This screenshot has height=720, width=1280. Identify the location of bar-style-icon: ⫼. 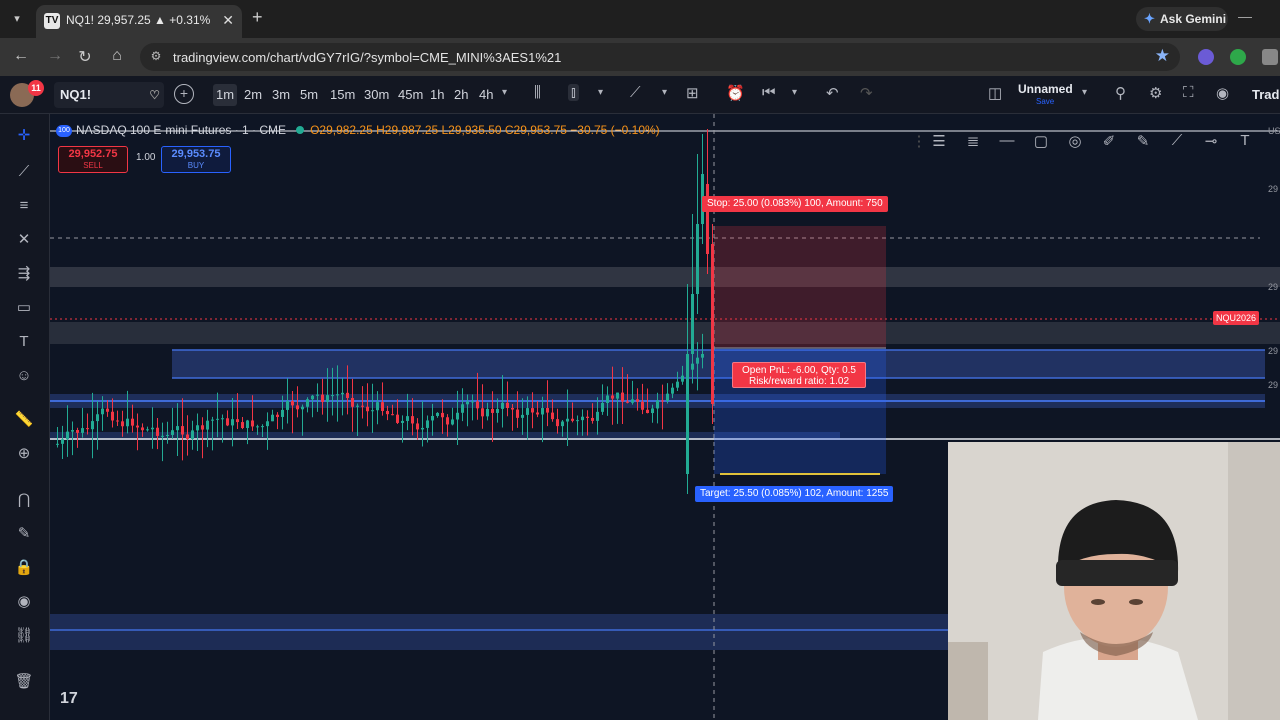
(537, 92).